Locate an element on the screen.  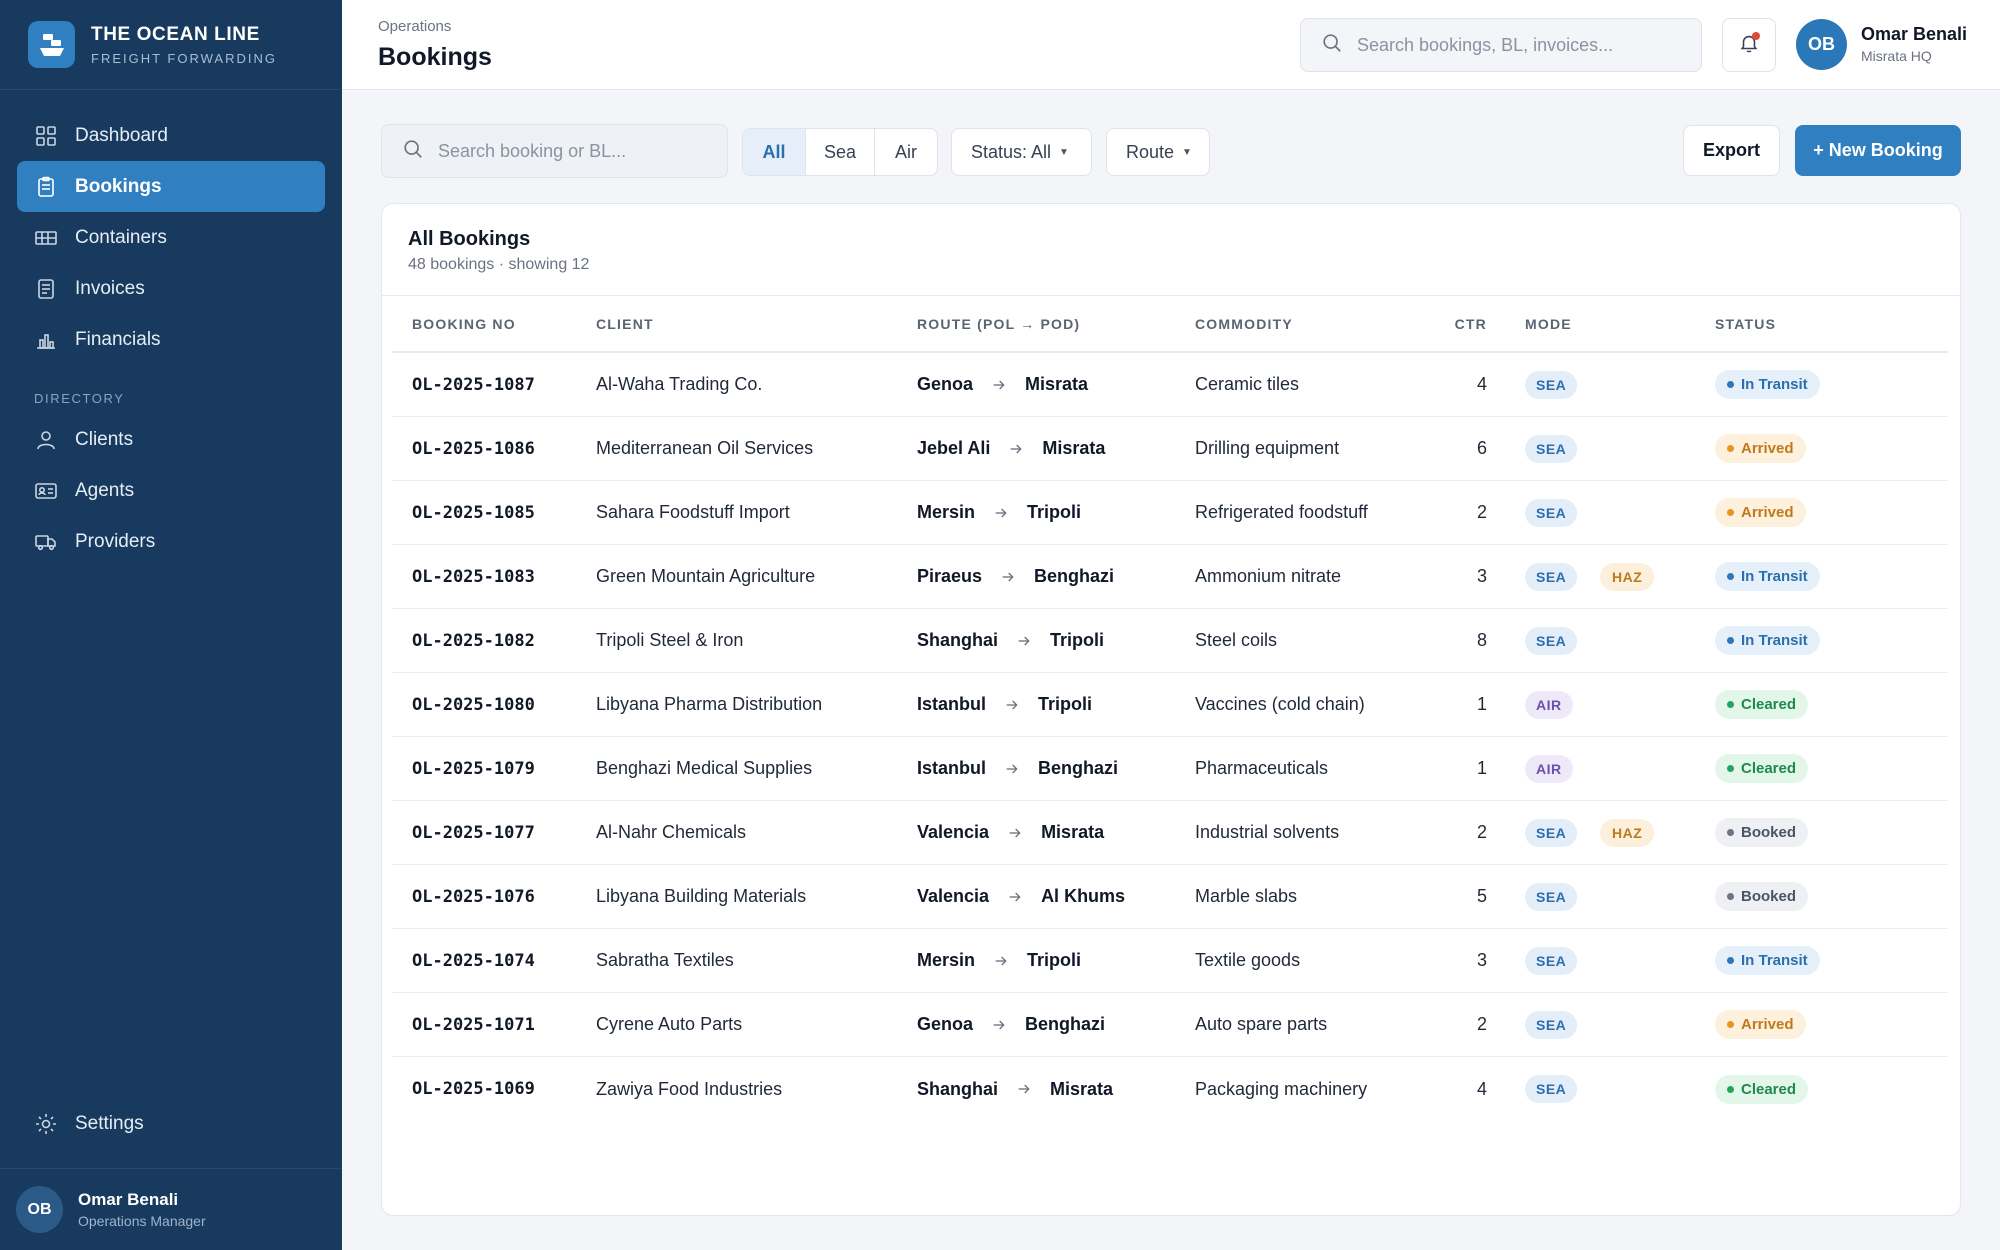
user-name: Omar Benali is located at coordinates (1914, 34).